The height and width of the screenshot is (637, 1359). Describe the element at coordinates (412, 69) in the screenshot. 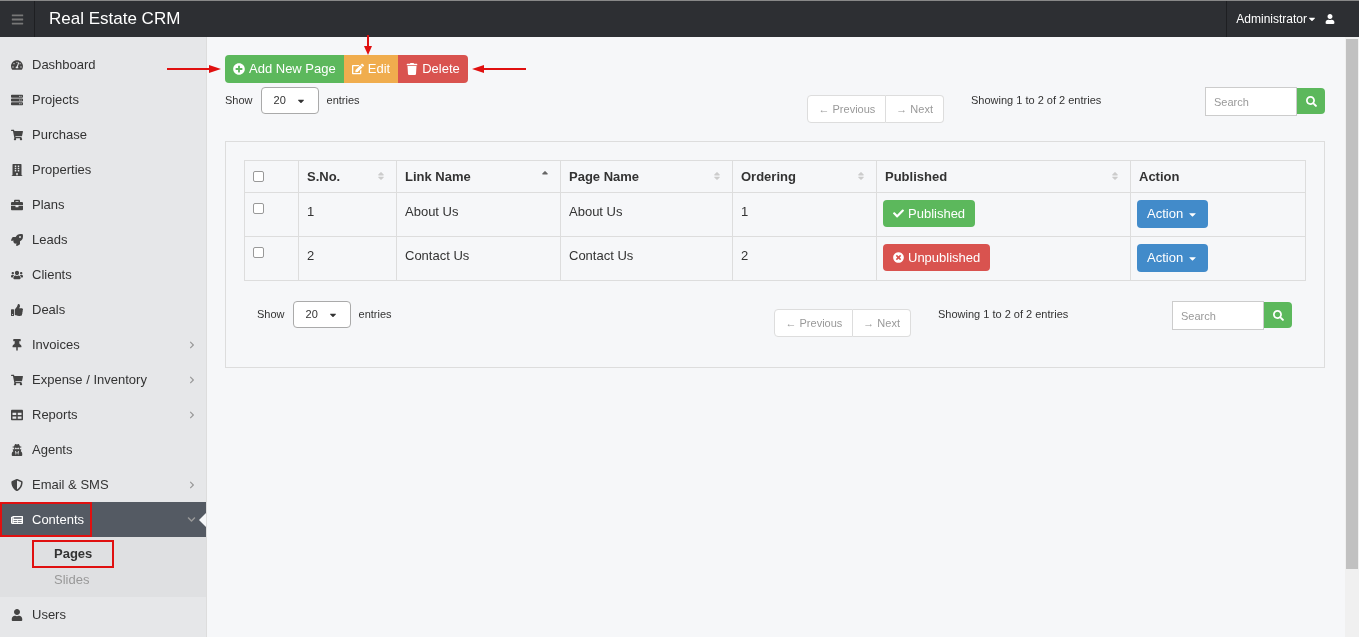

I see `trash-icon` at that location.